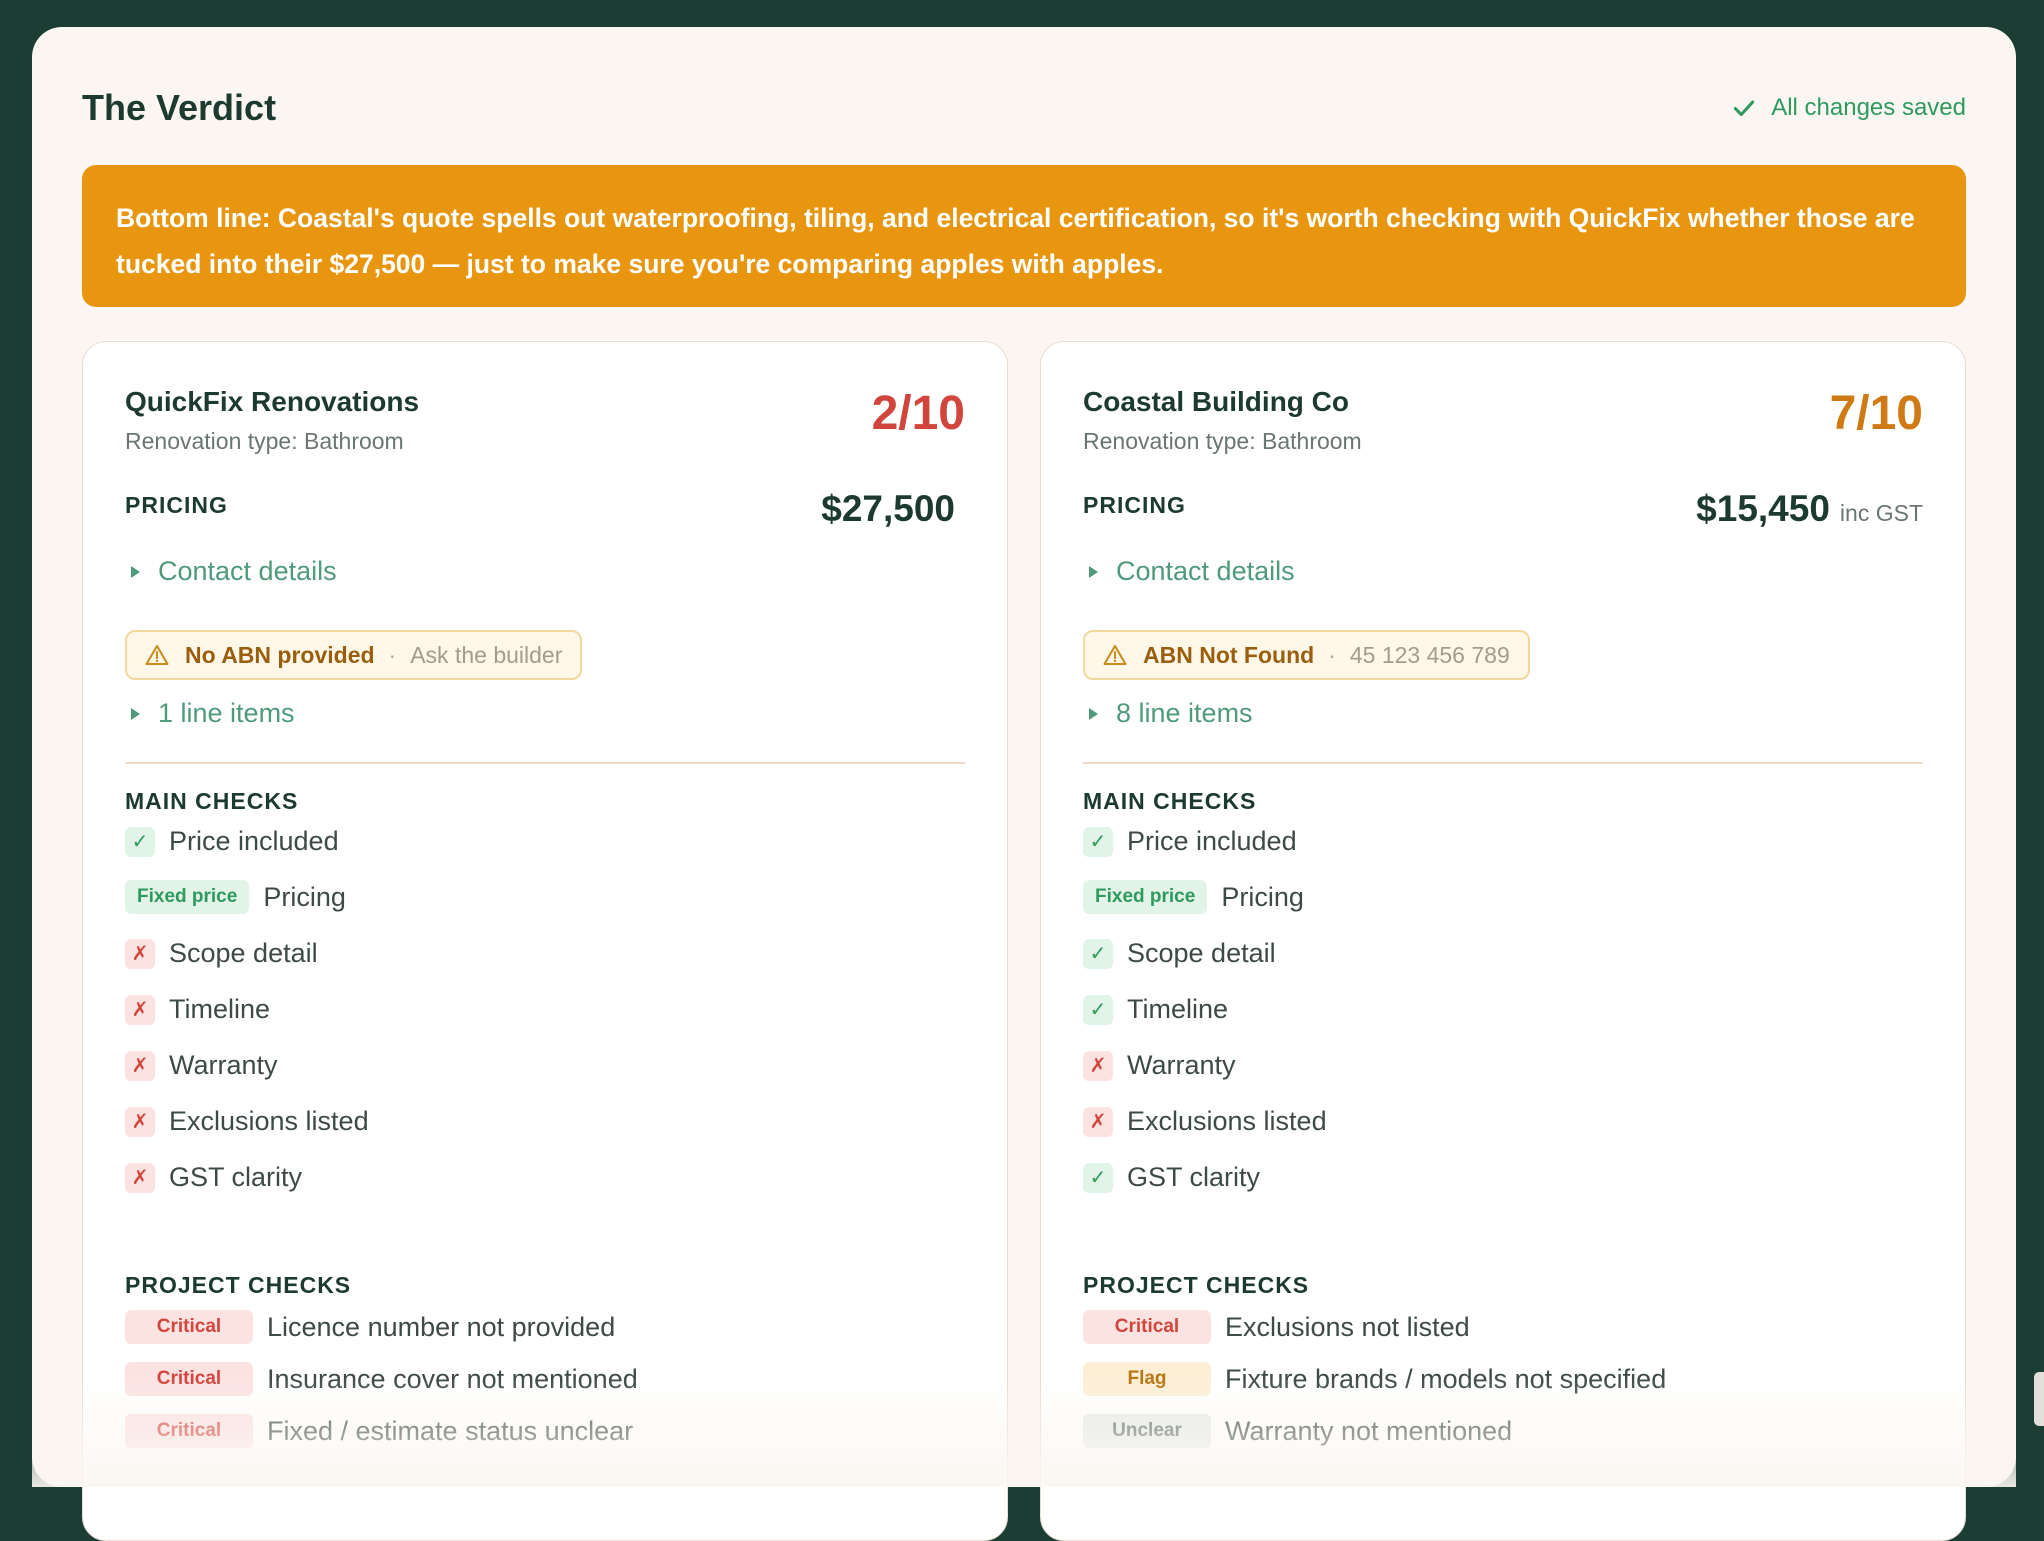  What do you see at coordinates (452, 1378) in the screenshot?
I see `project-check-label: Insurance cover not mentioned` at bounding box center [452, 1378].